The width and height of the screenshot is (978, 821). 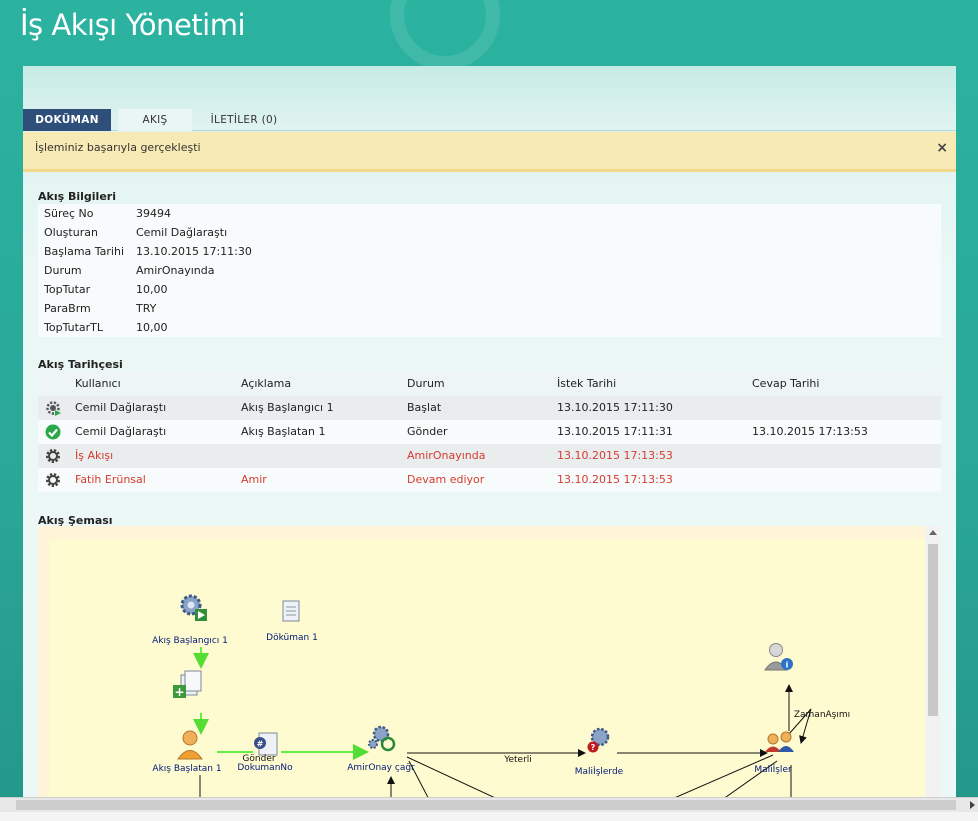 What do you see at coordinates (787, 665) in the screenshot?
I see `svg-text: i` at bounding box center [787, 665].